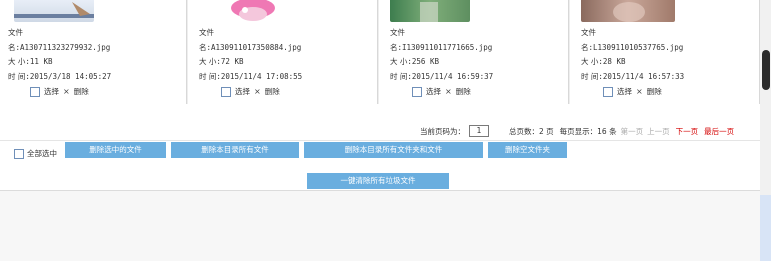 This screenshot has height=261, width=771. I want to click on next-page-link: 下一页, so click(687, 131).